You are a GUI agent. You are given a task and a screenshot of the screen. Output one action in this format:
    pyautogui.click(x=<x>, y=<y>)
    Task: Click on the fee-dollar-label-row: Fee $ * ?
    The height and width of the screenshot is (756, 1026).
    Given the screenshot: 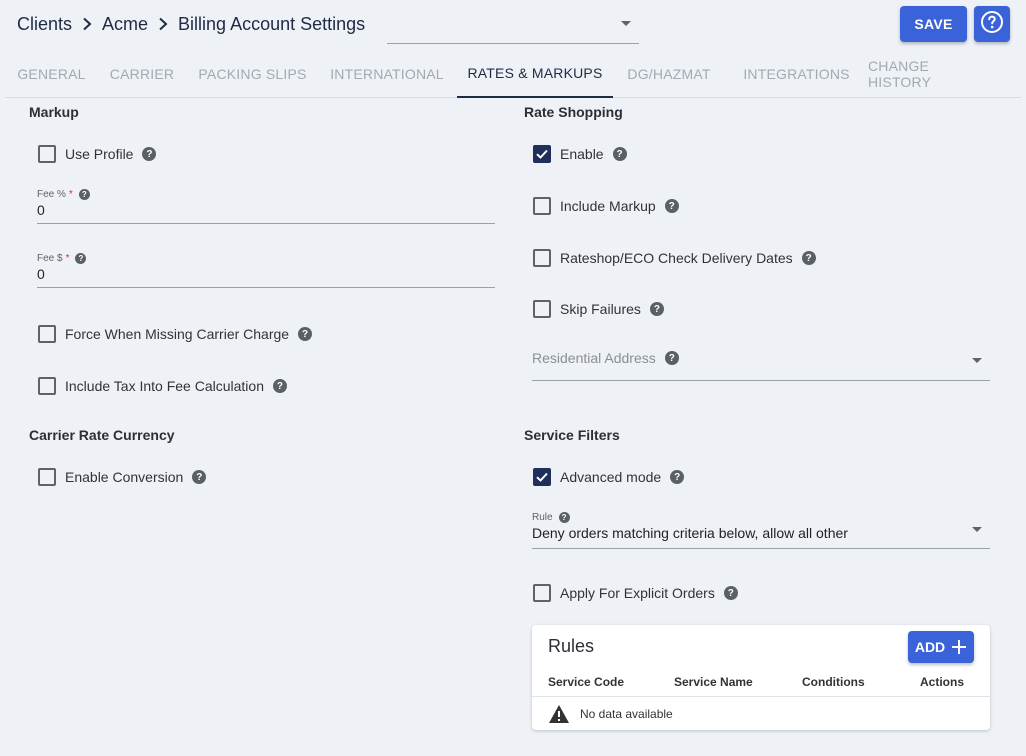 What is the action you would take?
    pyautogui.click(x=266, y=258)
    